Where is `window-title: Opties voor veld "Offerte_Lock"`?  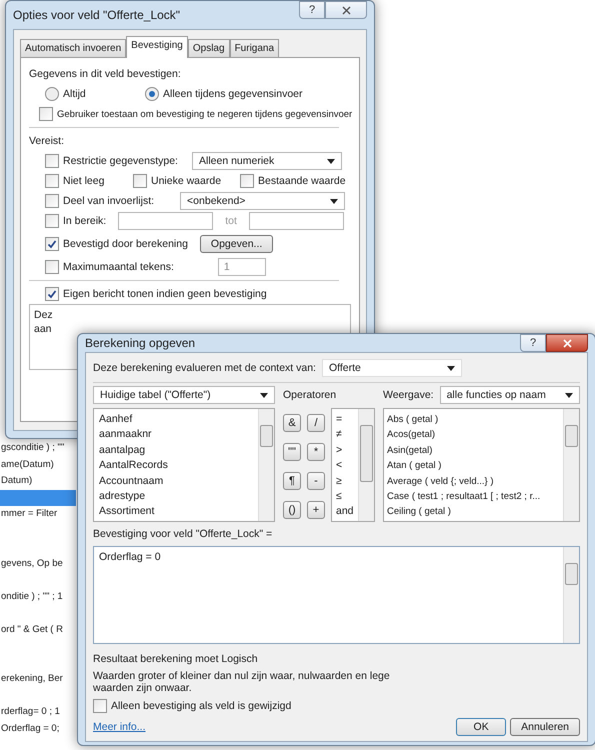 window-title: Opties voor veld "Offerte_Lock" is located at coordinates (96, 15).